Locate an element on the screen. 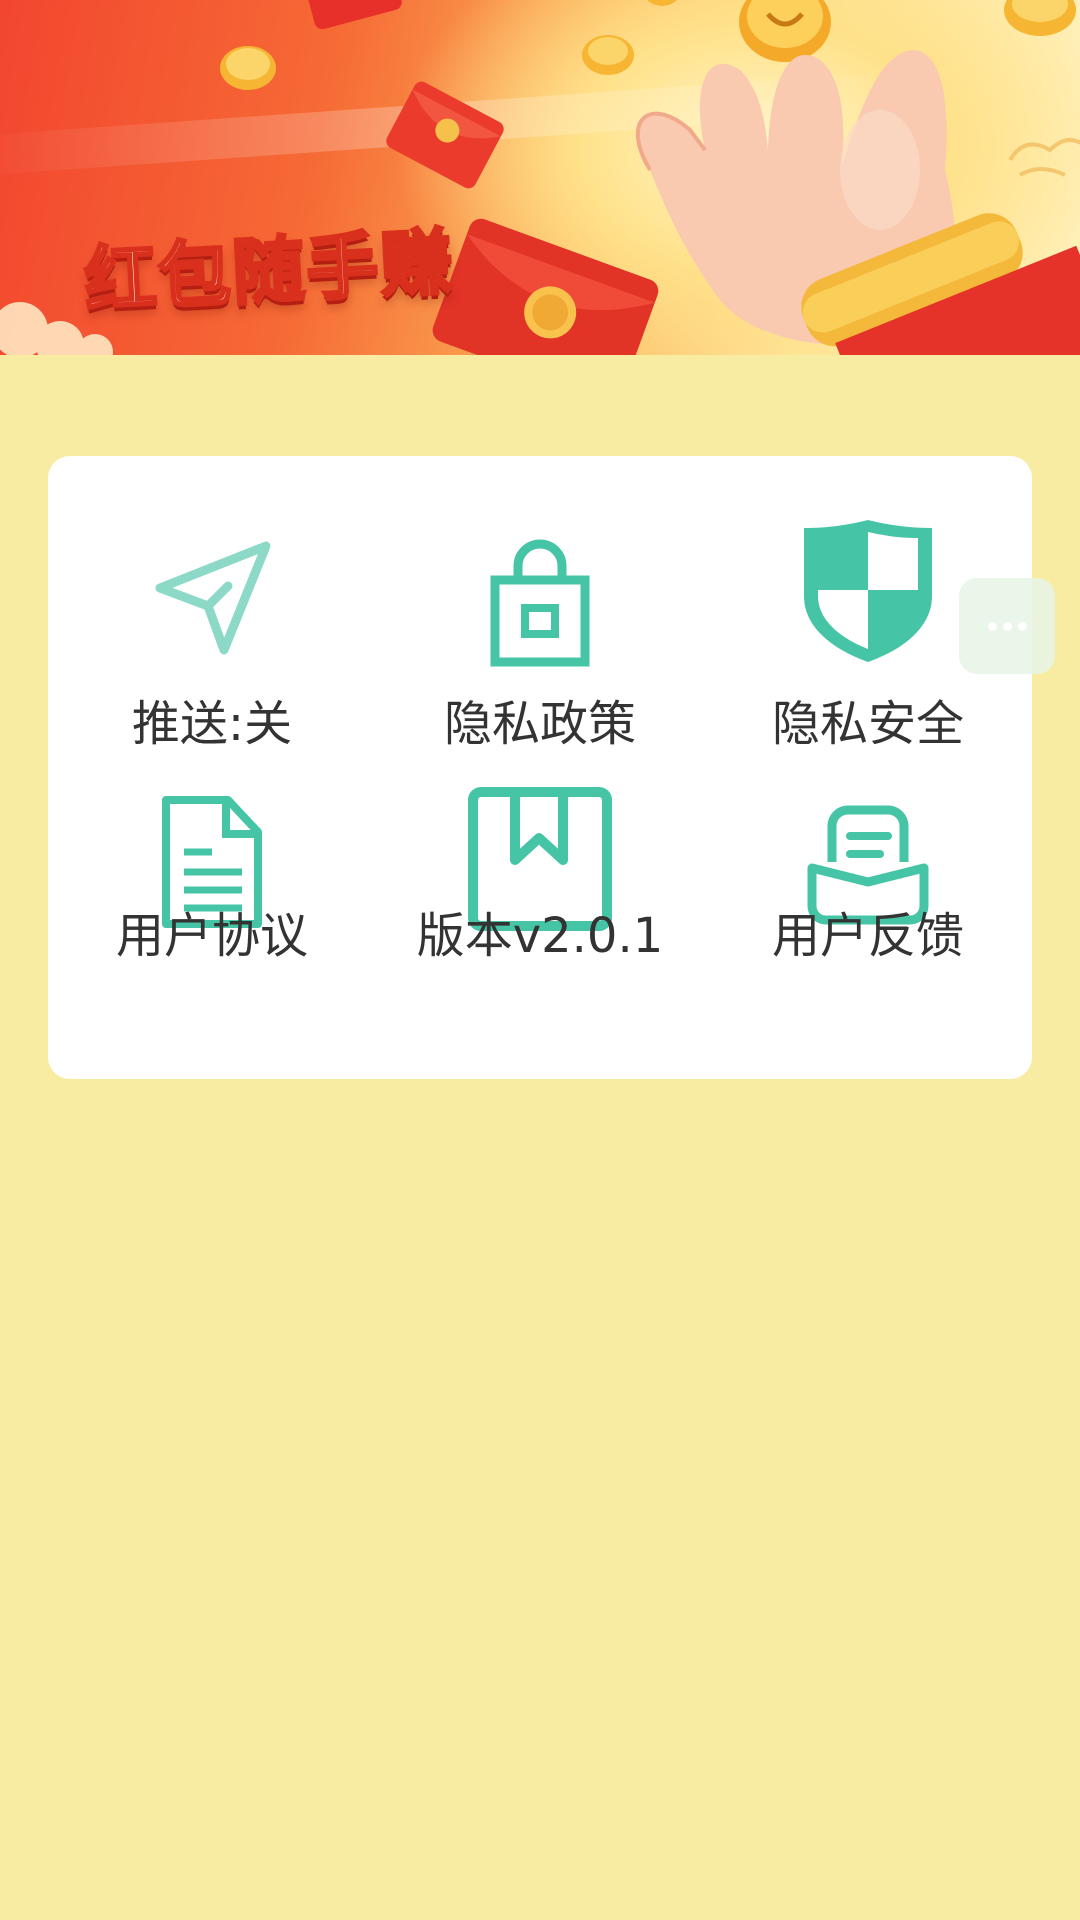  menu-item-push: 推送:关 is located at coordinates (212, 641).